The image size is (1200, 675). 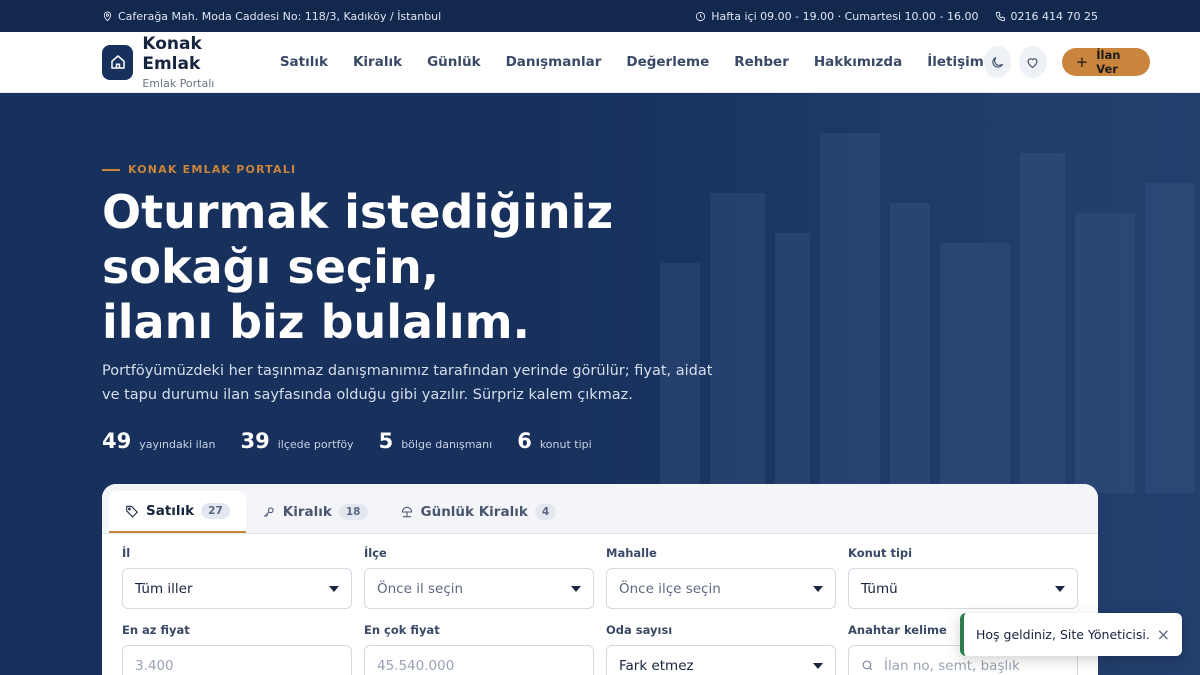 What do you see at coordinates (565, 444) in the screenshot?
I see `stat-label: konut tipi` at bounding box center [565, 444].